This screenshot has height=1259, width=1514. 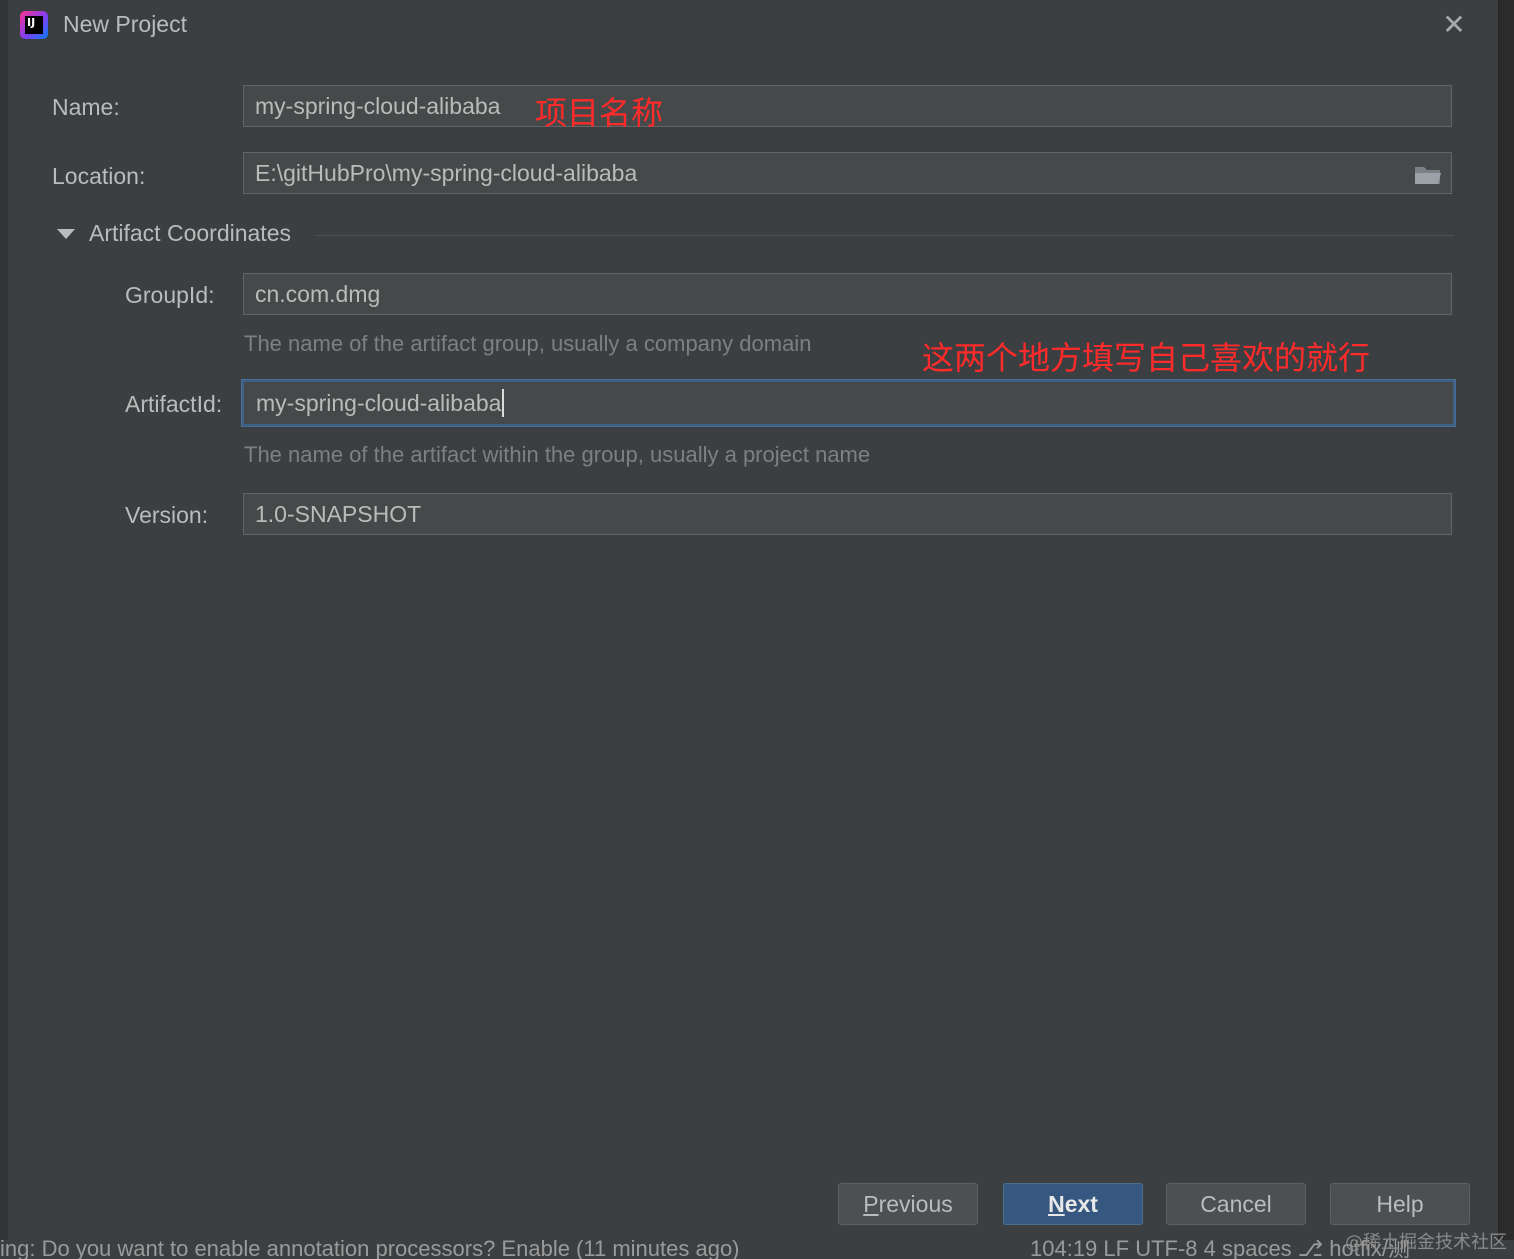 What do you see at coordinates (167, 515) in the screenshot?
I see `version-label: Version:` at bounding box center [167, 515].